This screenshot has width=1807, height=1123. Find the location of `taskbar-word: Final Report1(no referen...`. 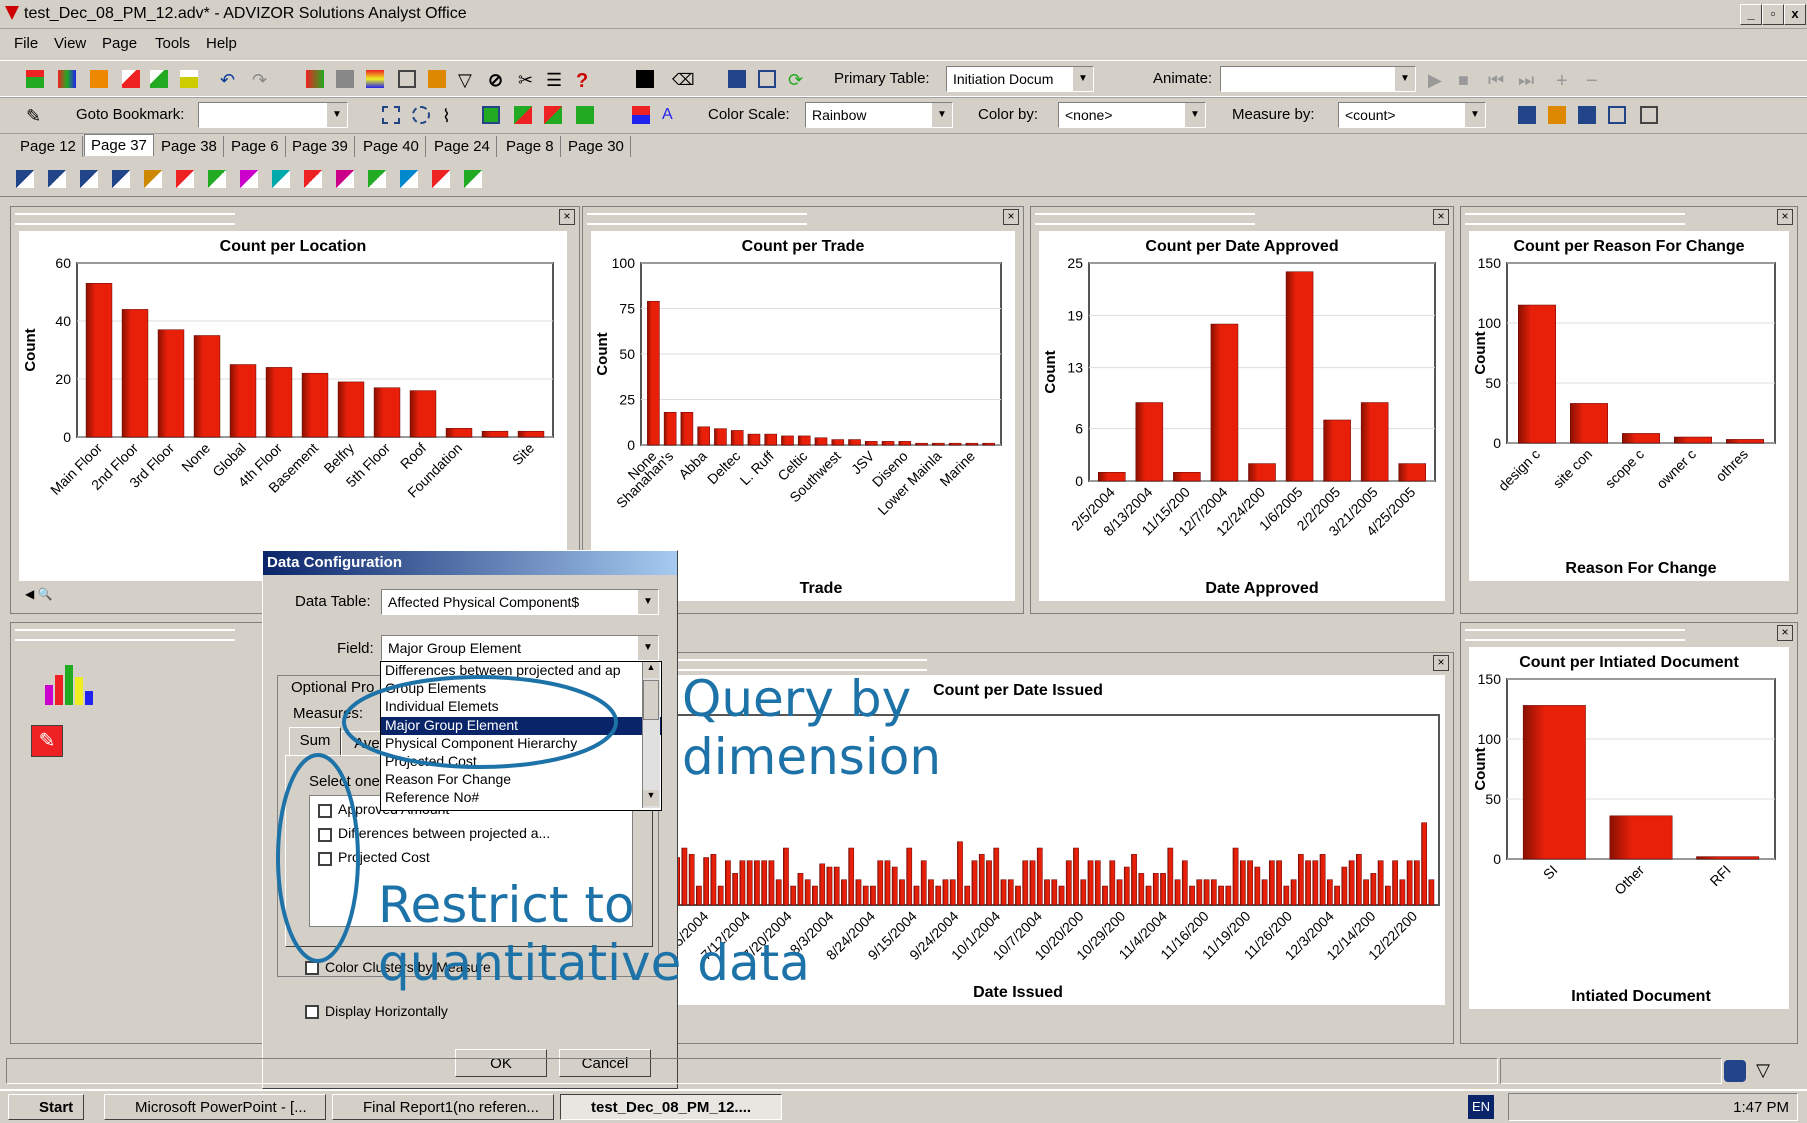

taskbar-word: Final Report1(no referen... is located at coordinates (443, 1107).